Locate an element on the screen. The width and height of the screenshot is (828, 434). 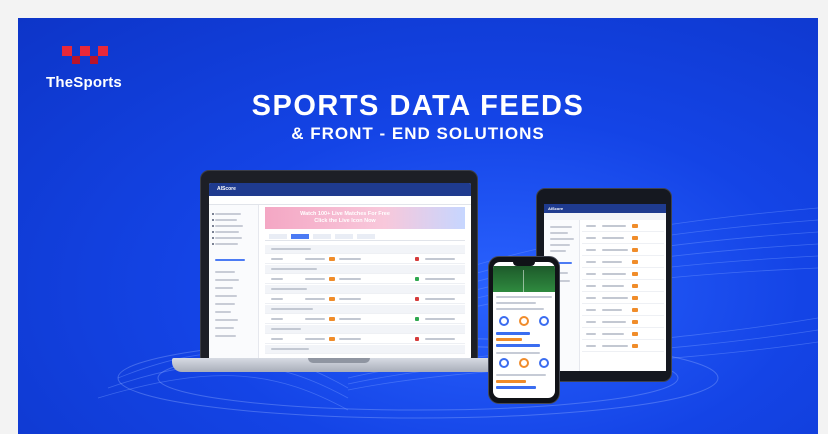
phone-notch is located at coordinates (524, 264).